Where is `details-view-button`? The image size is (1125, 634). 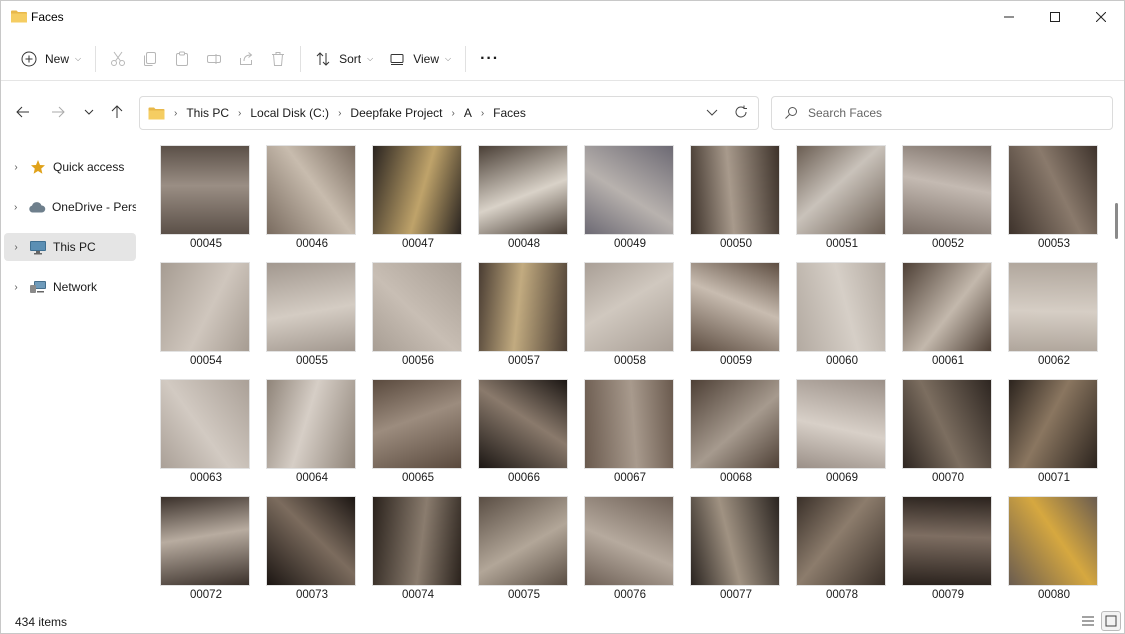 details-view-button is located at coordinates (1088, 621).